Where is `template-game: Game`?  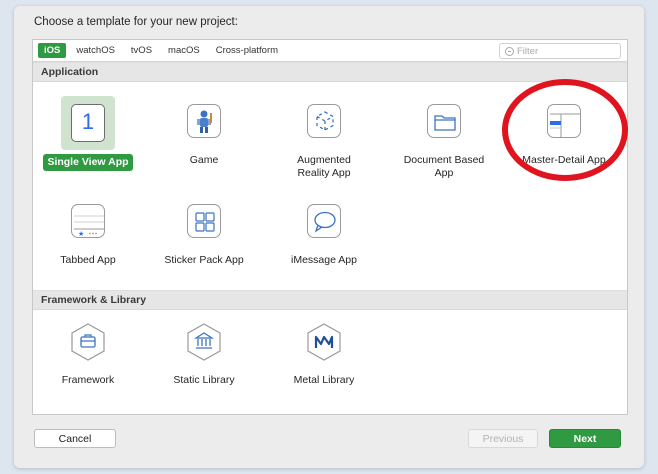 template-game: Game is located at coordinates (204, 131).